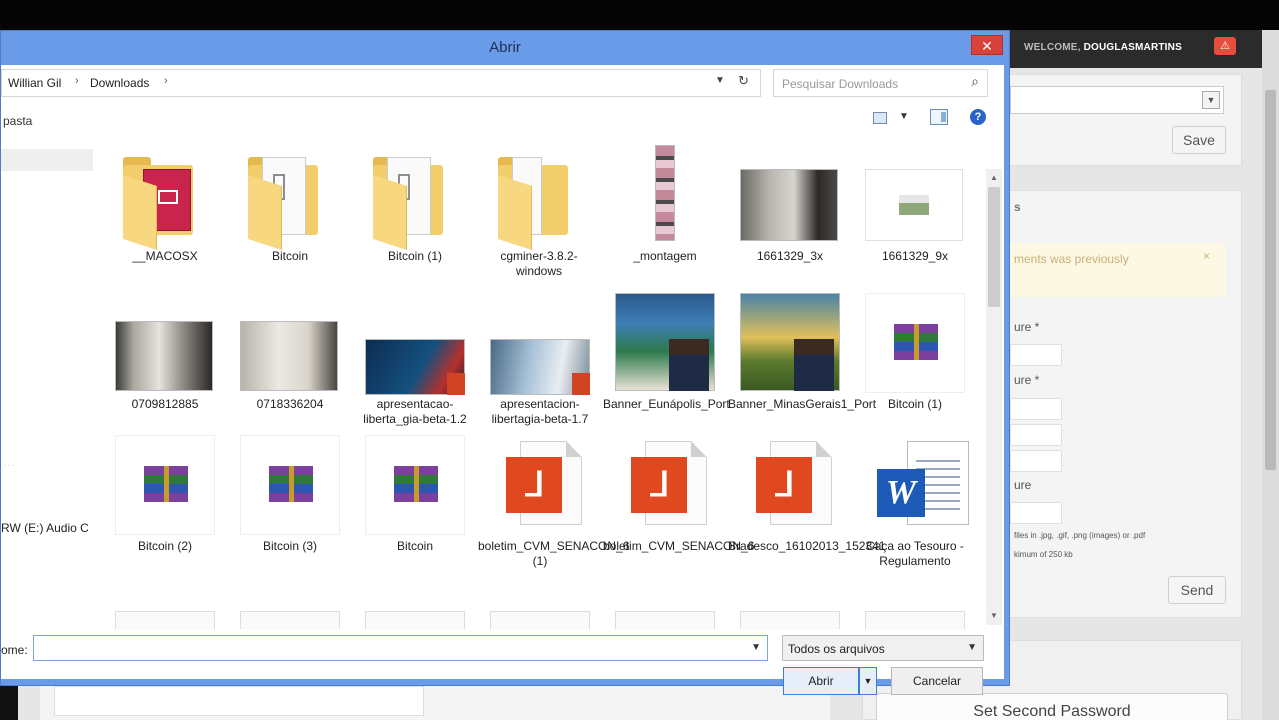 This screenshot has height=720, width=1279. Describe the element at coordinates (802, 404) in the screenshot. I see `file-name: Banner_MinasGerais1_Port` at that location.